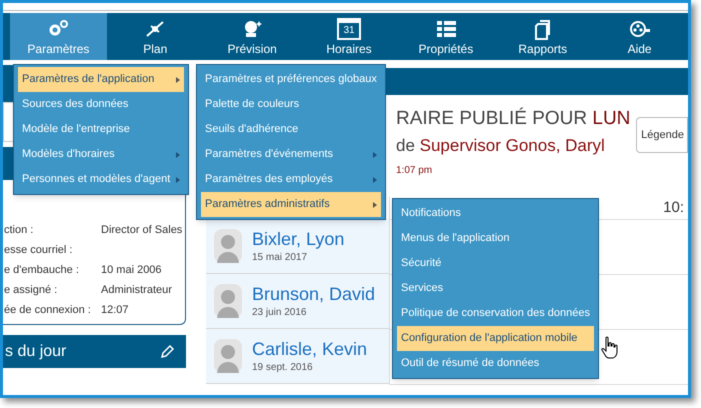 The image size is (701, 408). I want to click on pencil-icon, so click(167, 351).